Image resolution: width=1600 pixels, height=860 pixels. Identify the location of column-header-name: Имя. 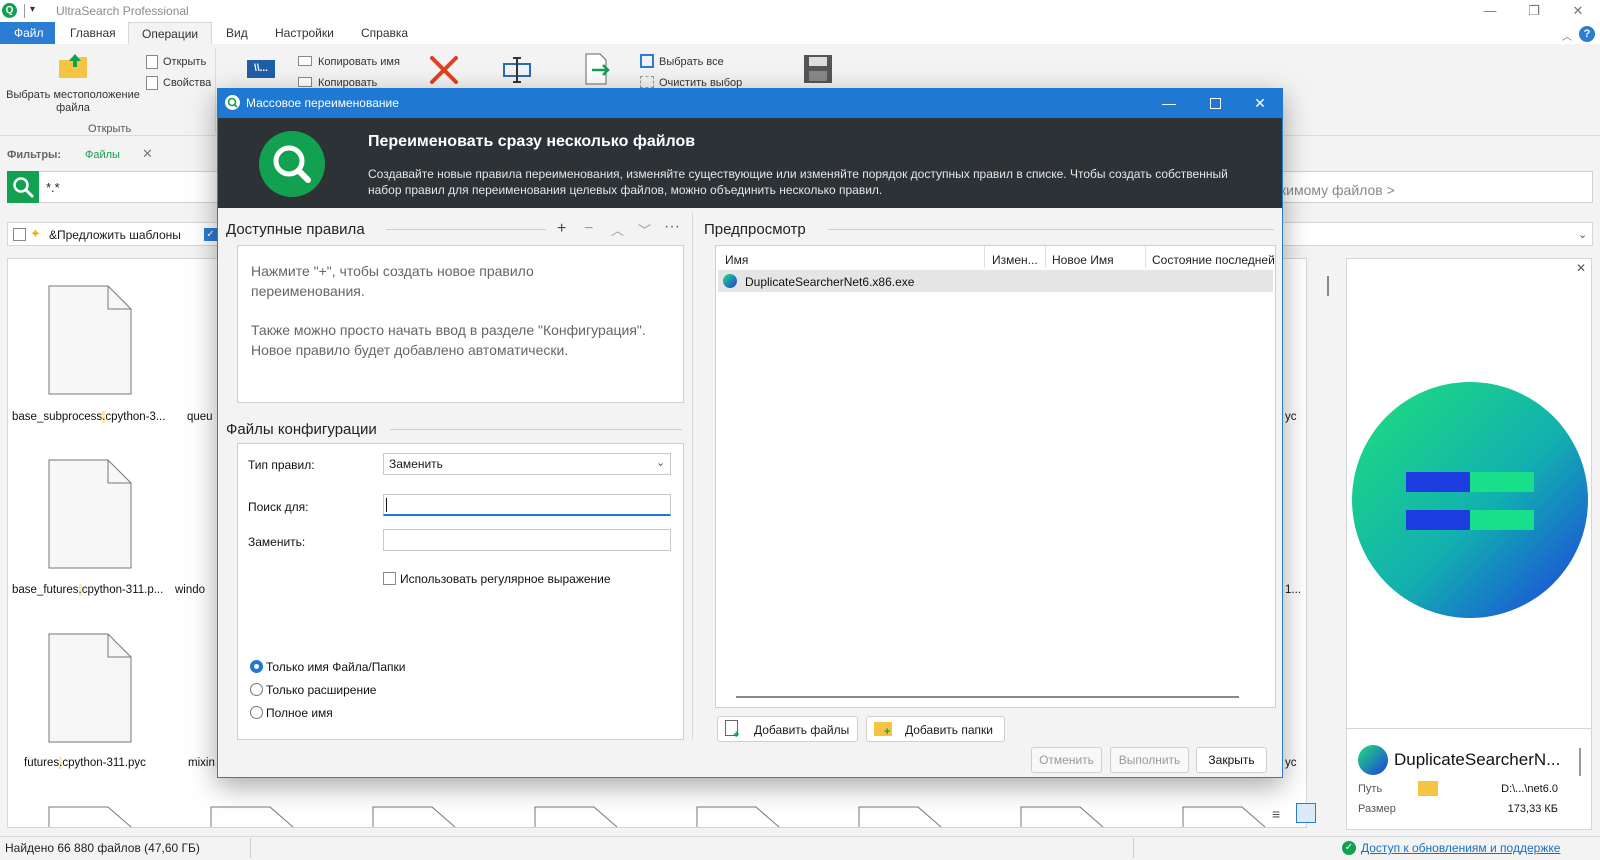
(736, 260).